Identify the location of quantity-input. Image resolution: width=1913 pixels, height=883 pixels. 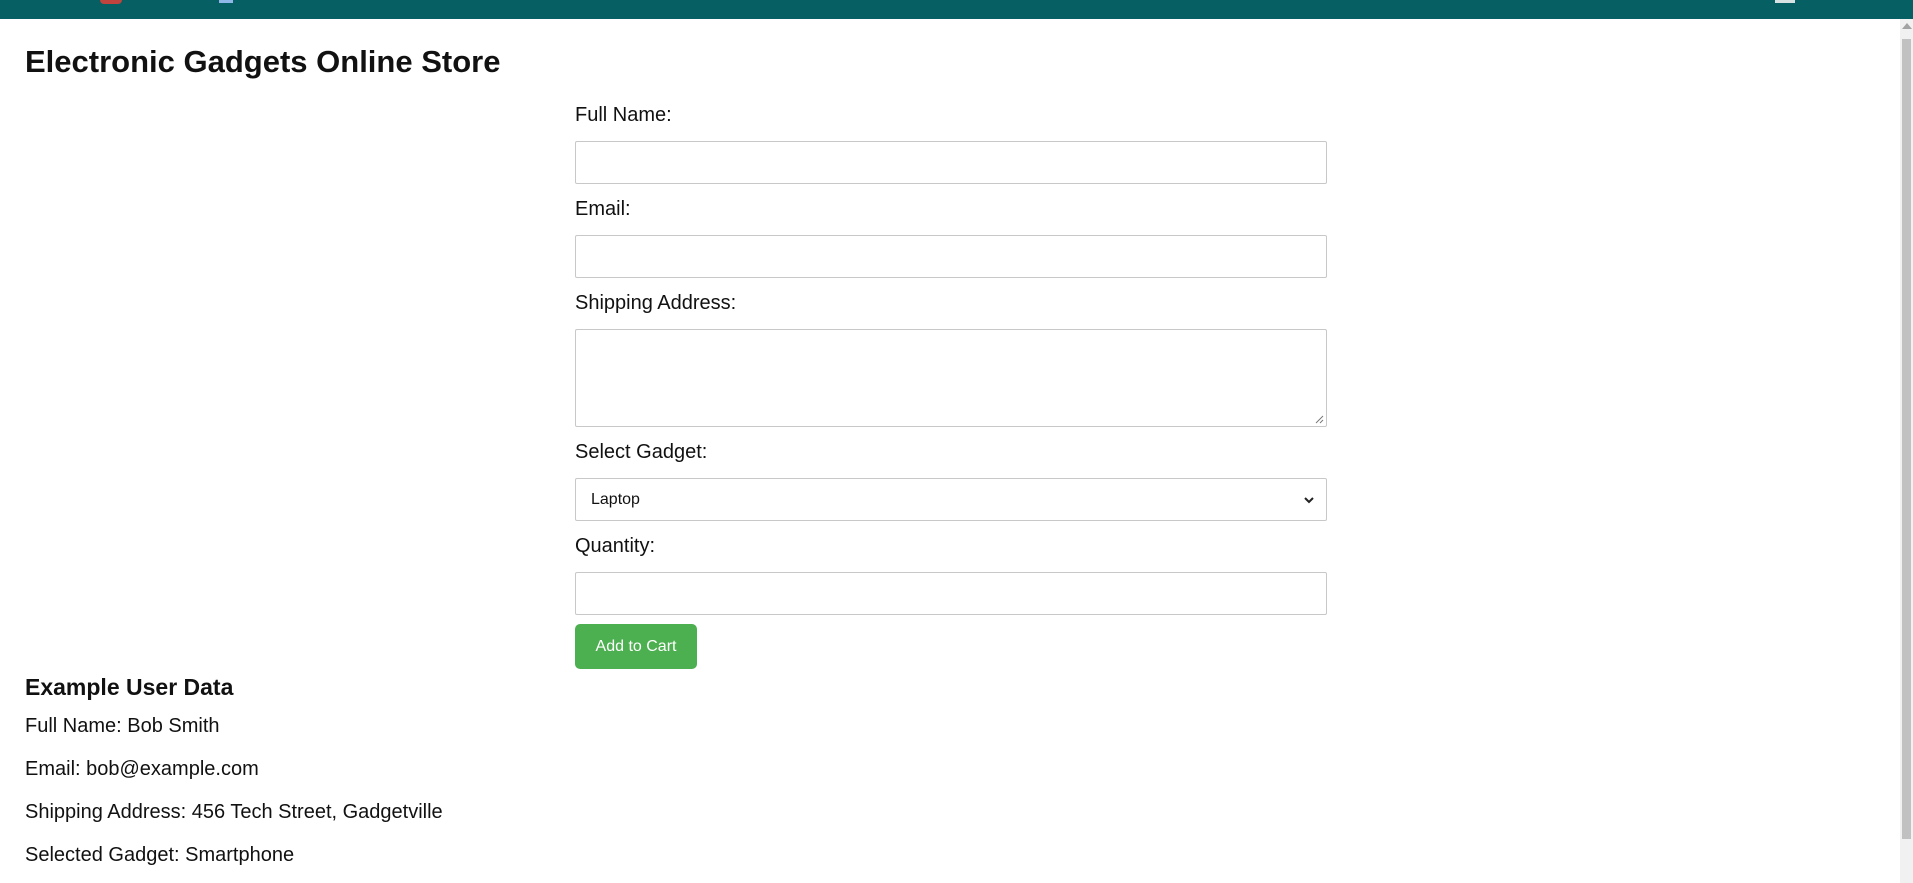
(951, 593).